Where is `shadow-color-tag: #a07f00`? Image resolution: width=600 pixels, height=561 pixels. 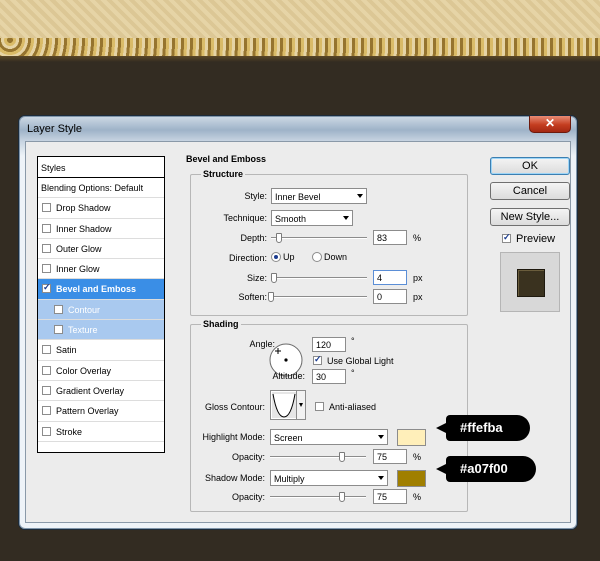 shadow-color-tag: #a07f00 is located at coordinates (486, 469).